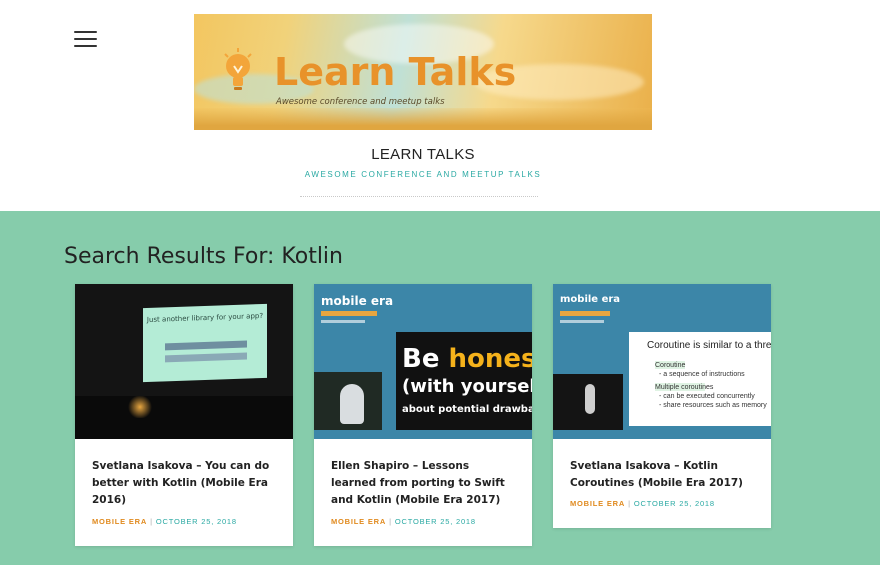 This screenshot has height=565, width=880. Describe the element at coordinates (467, 359) in the screenshot. I see `slide-line-1: Be hones` at that location.